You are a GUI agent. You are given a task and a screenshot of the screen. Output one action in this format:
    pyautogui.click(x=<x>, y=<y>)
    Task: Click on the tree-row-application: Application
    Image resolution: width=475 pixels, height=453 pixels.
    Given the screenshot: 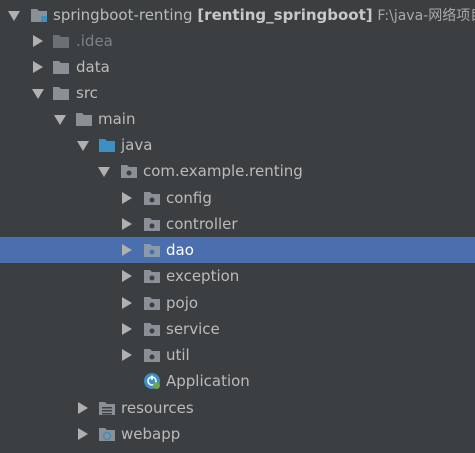 What is the action you would take?
    pyautogui.click(x=237, y=381)
    